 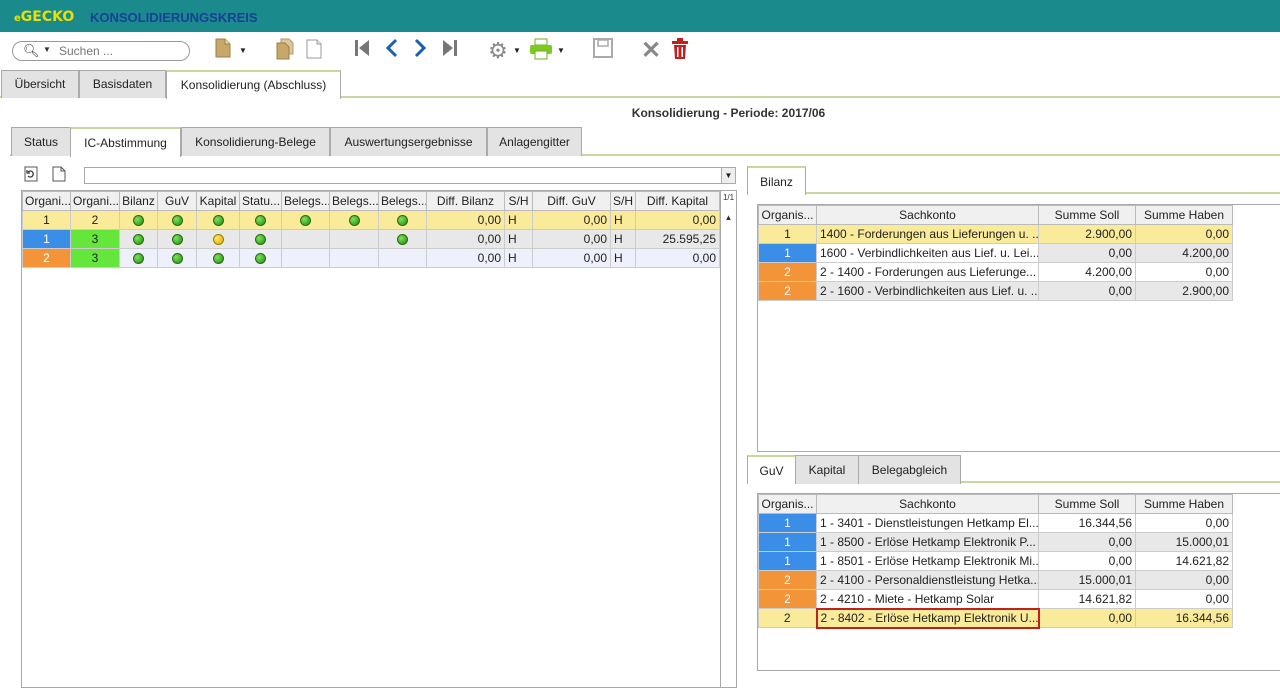 I want to click on soll-cell: 15.000,01, so click(x=1087, y=580).